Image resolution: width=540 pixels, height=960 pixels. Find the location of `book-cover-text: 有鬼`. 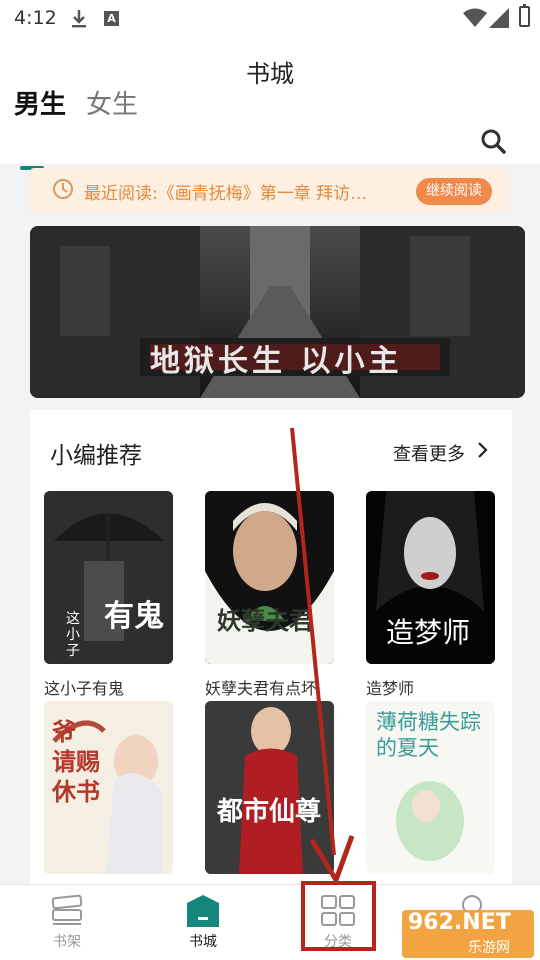

book-cover-text: 有鬼 is located at coordinates (134, 616).